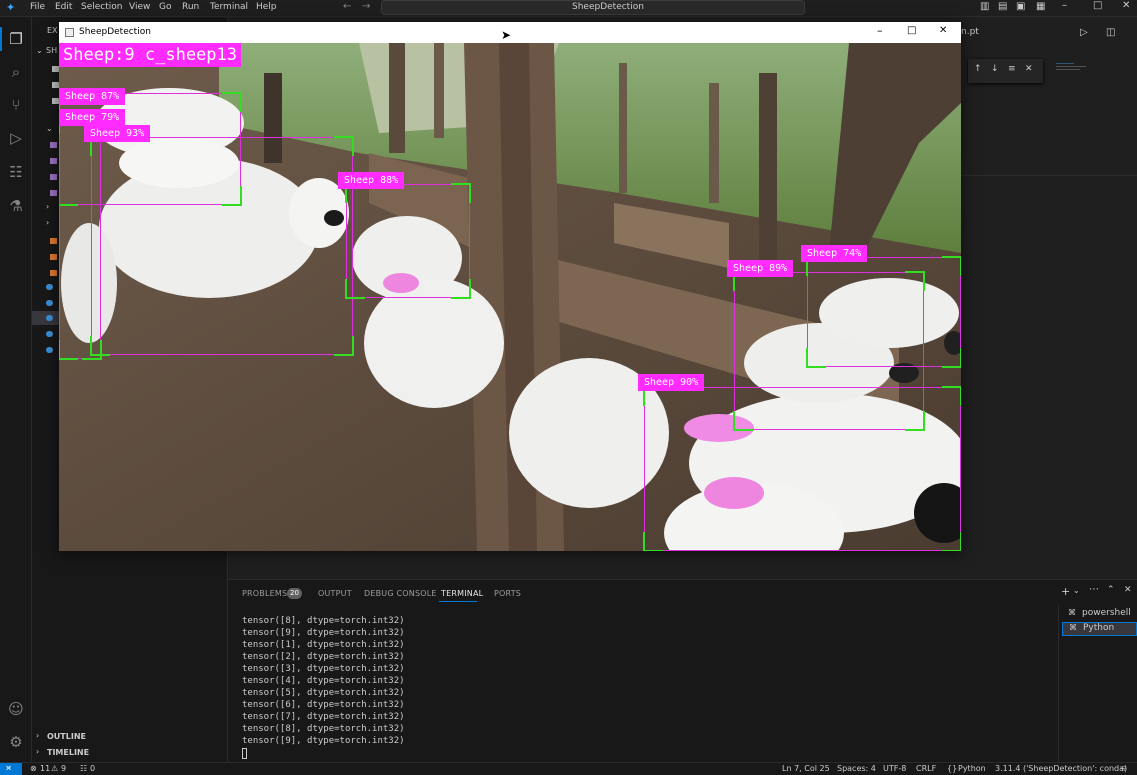  Describe the element at coordinates (366, 6) in the screenshot. I see `forward-arrow-icon: →` at that location.